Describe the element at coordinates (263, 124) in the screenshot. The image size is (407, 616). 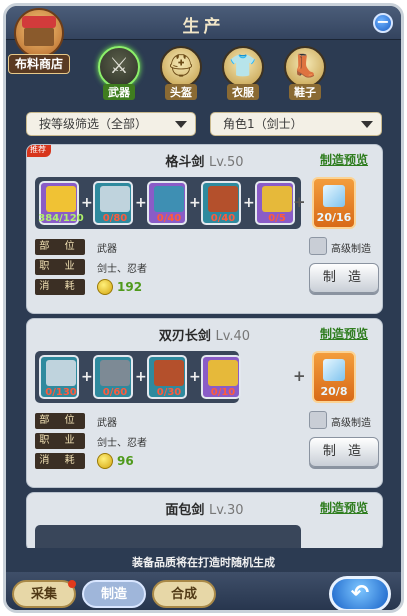
I see `role-filter-label: 角色1（剑士）` at that location.